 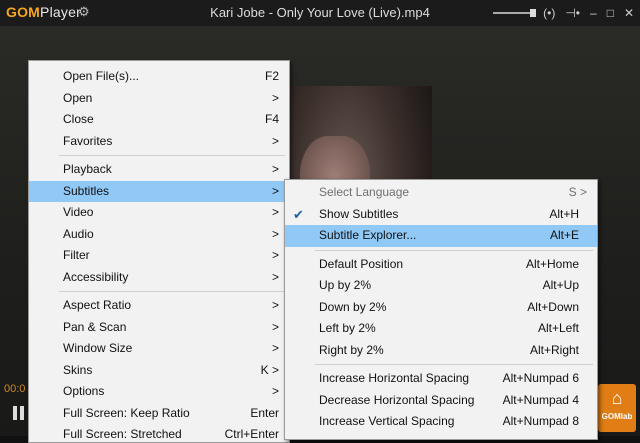 What do you see at coordinates (298, 214) in the screenshot?
I see `checkmark-icon: ✔` at bounding box center [298, 214].